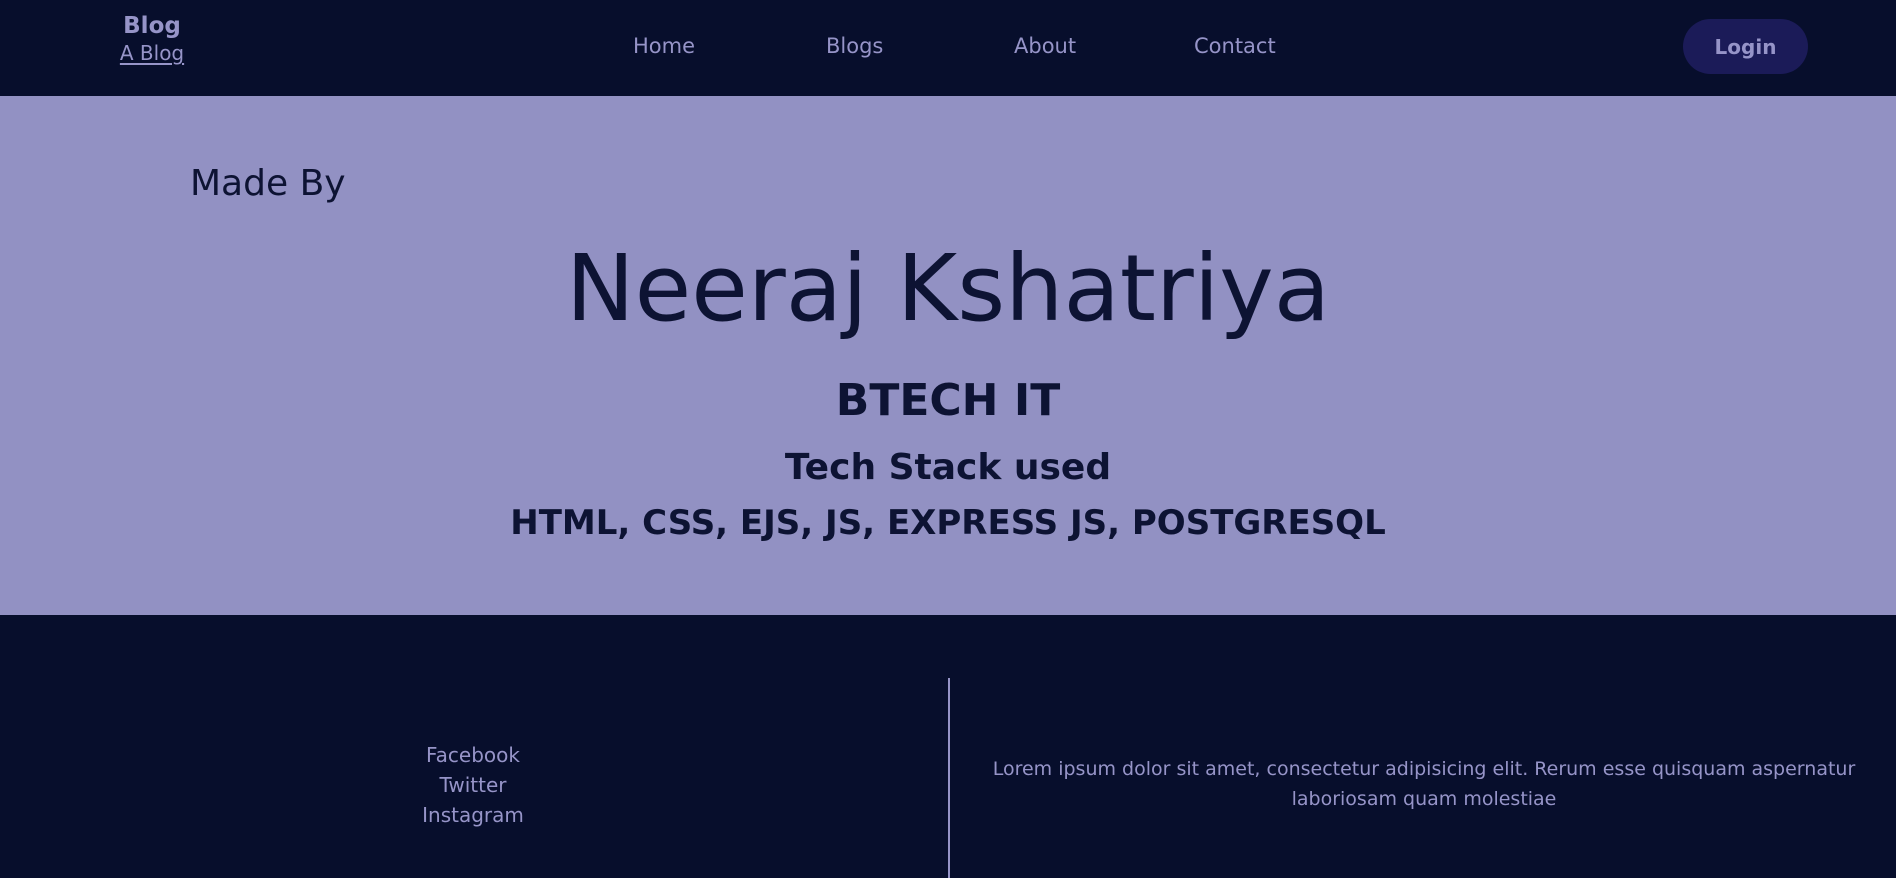 The height and width of the screenshot is (878, 1896). What do you see at coordinates (949, 778) in the screenshot?
I see `footer-divider` at bounding box center [949, 778].